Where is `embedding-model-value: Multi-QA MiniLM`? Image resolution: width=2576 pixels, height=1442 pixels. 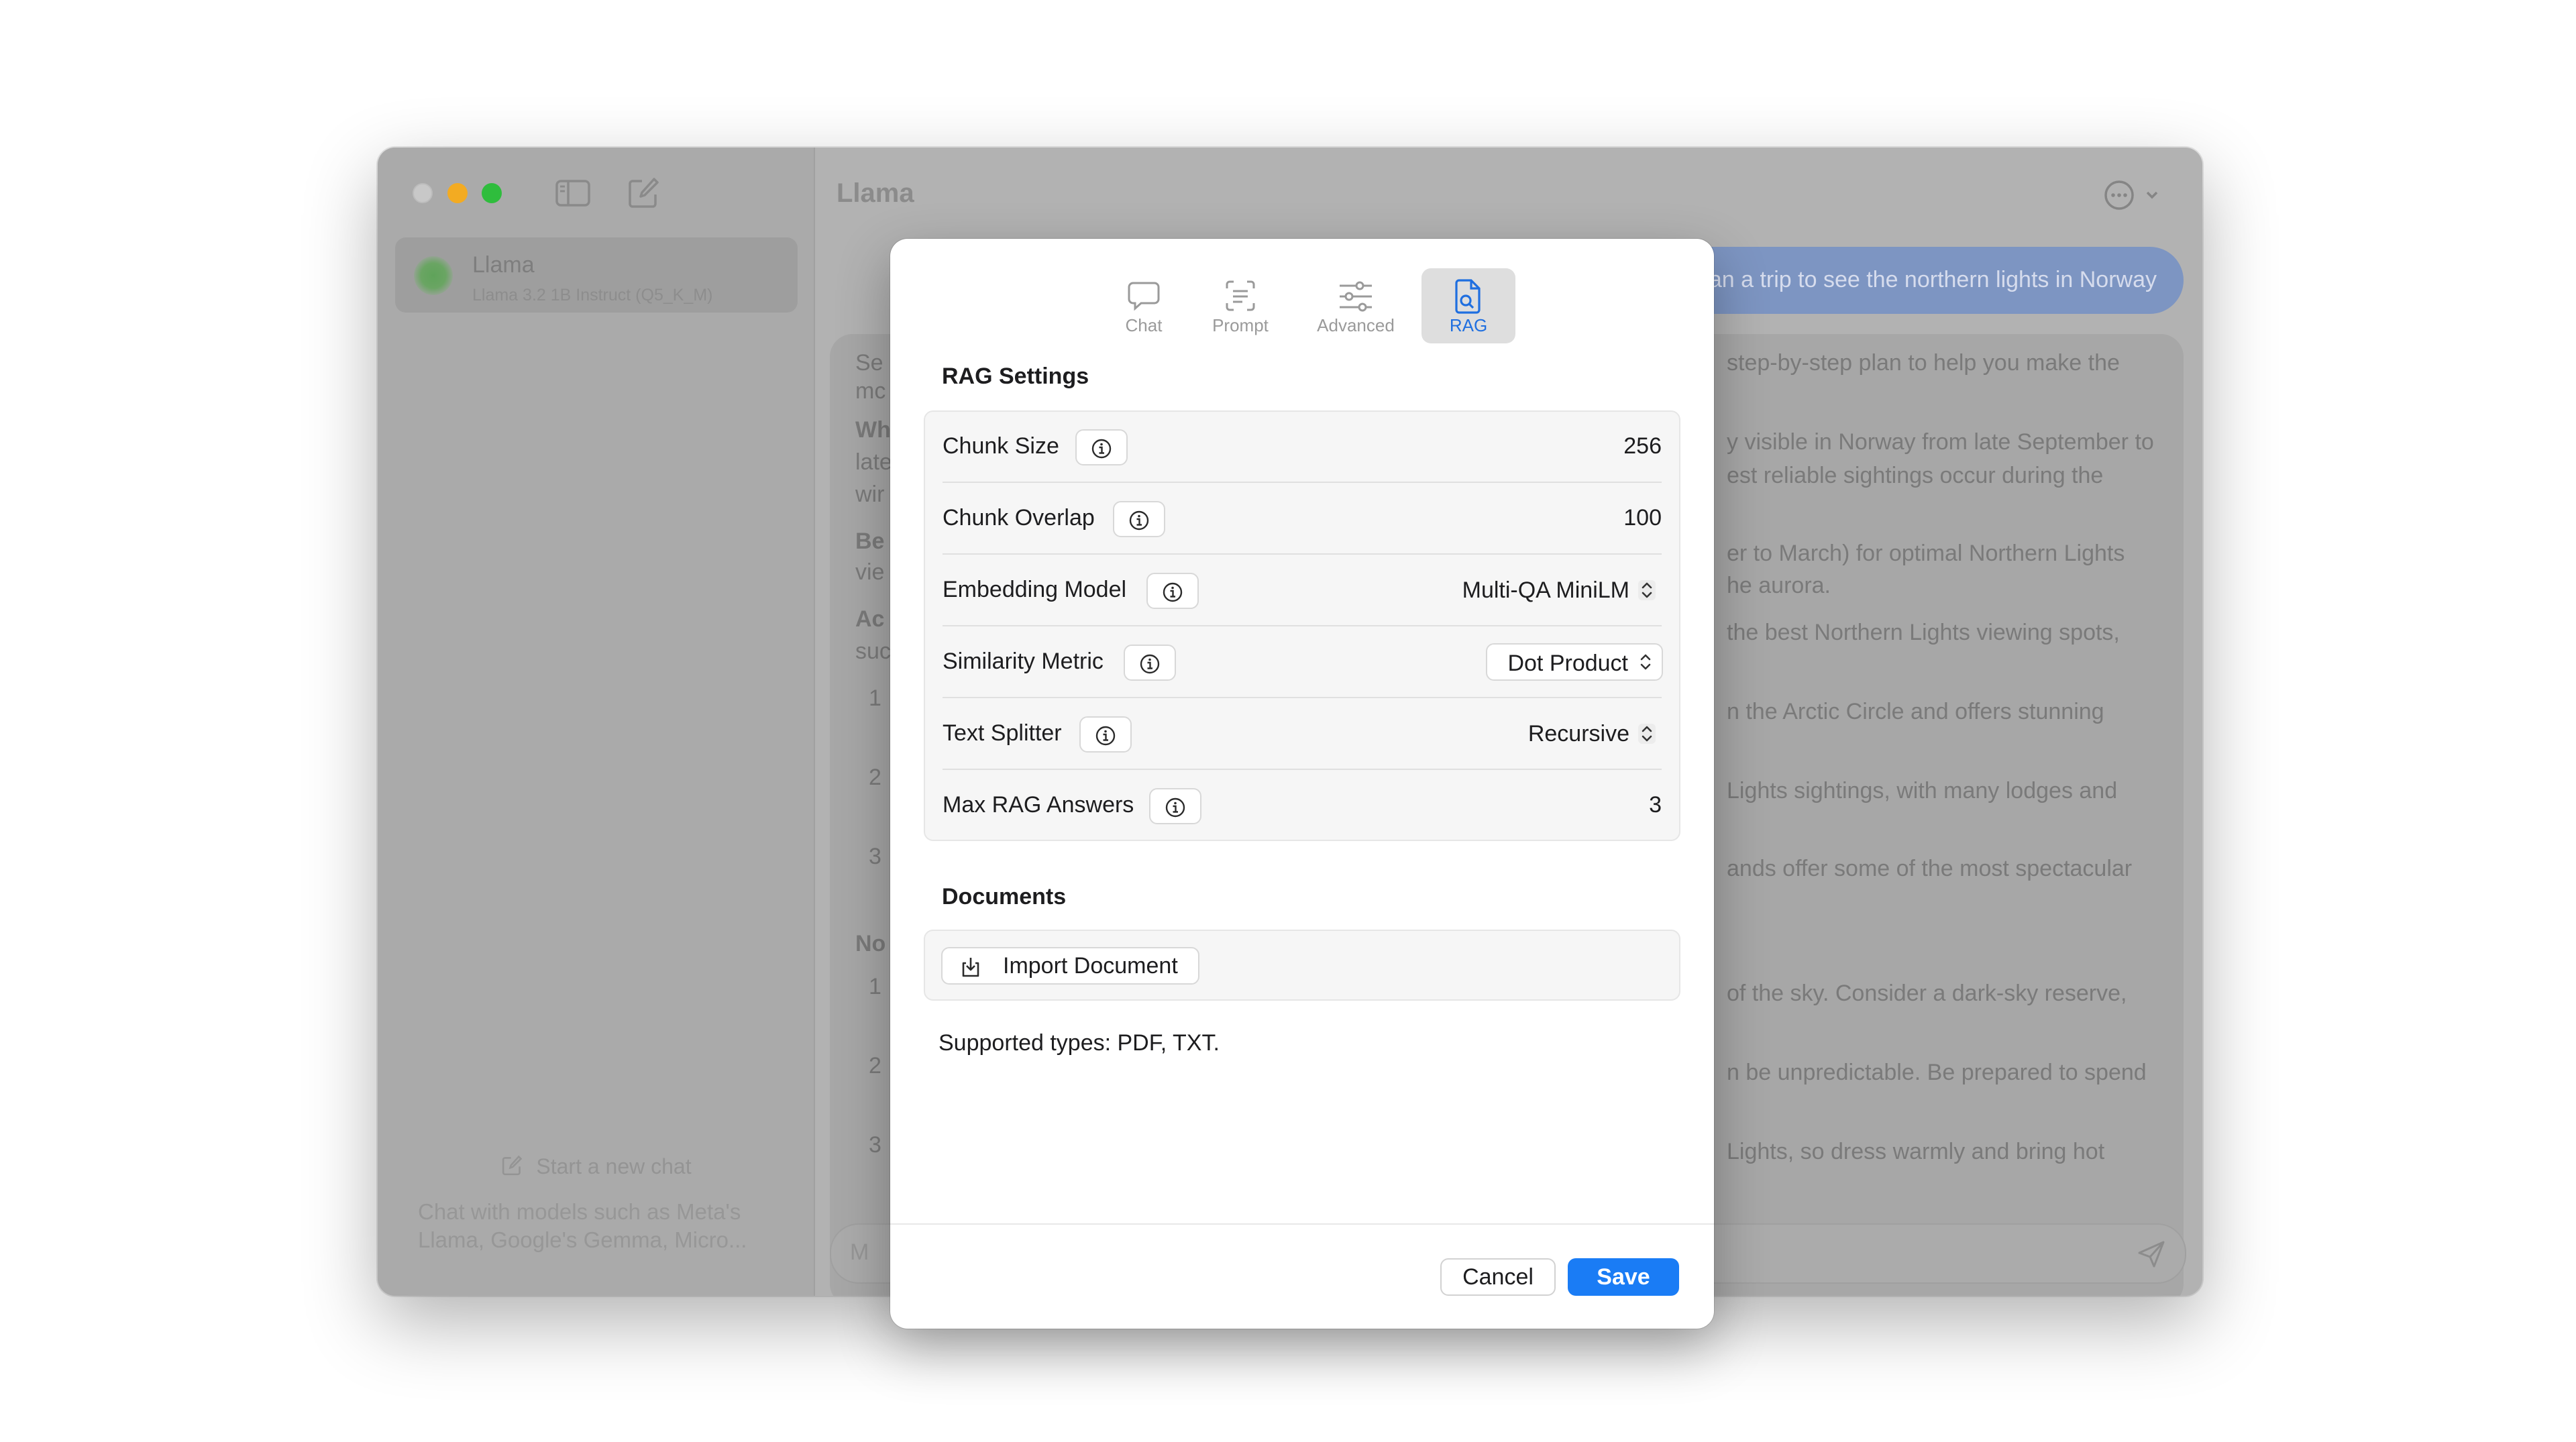 embedding-model-value: Multi-QA MiniLM is located at coordinates (1545, 590).